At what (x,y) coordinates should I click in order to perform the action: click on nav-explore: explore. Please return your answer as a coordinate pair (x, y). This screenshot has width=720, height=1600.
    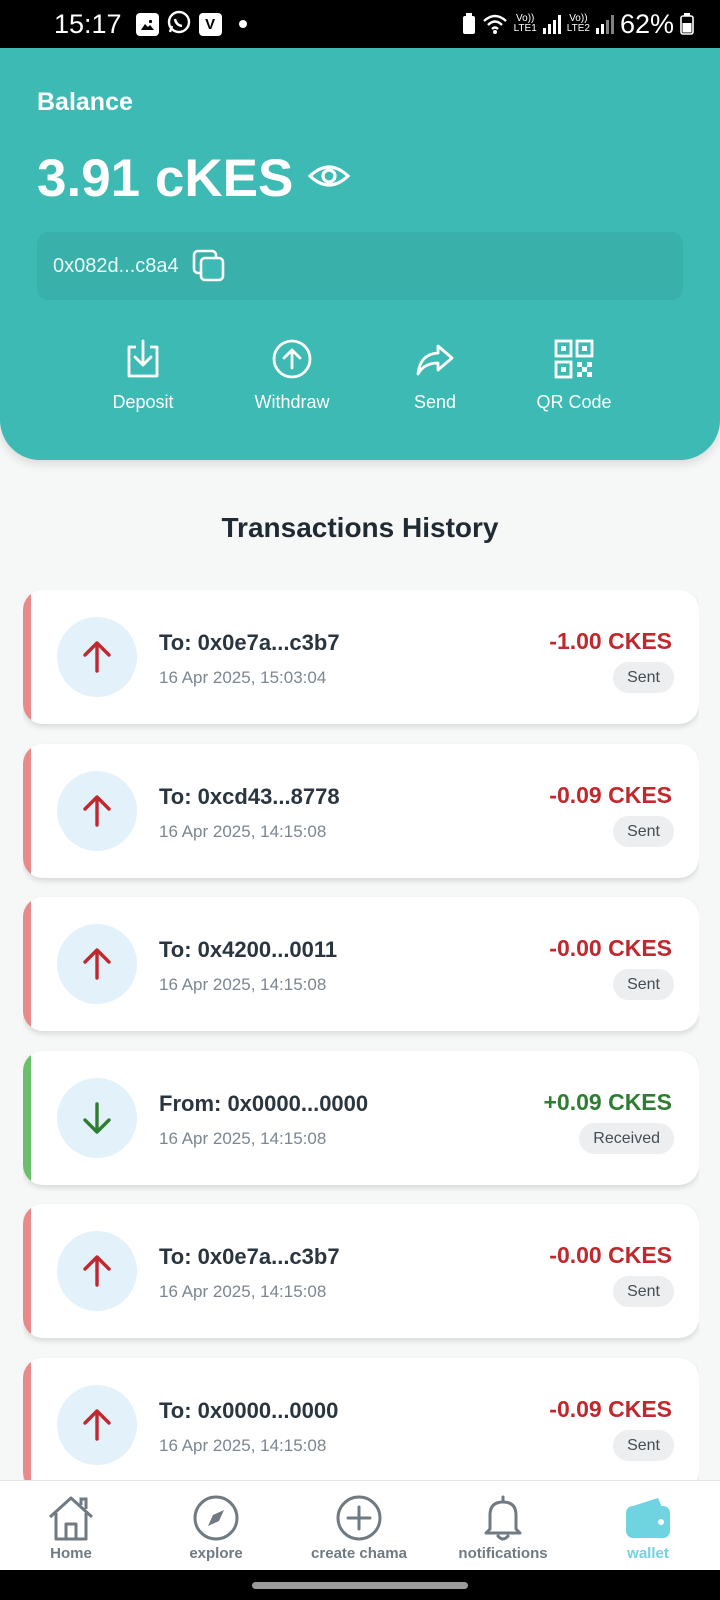
    Looking at the image, I should click on (216, 1527).